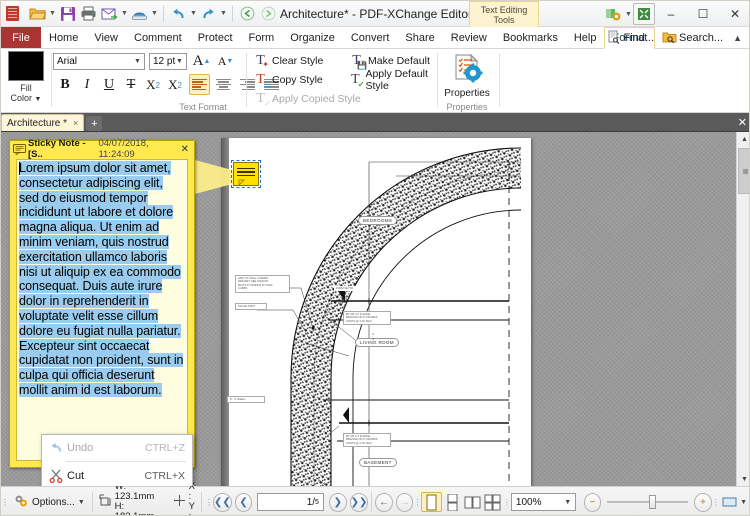  Describe the element at coordinates (63, 37) in the screenshot. I see `tab-home: Home` at that location.